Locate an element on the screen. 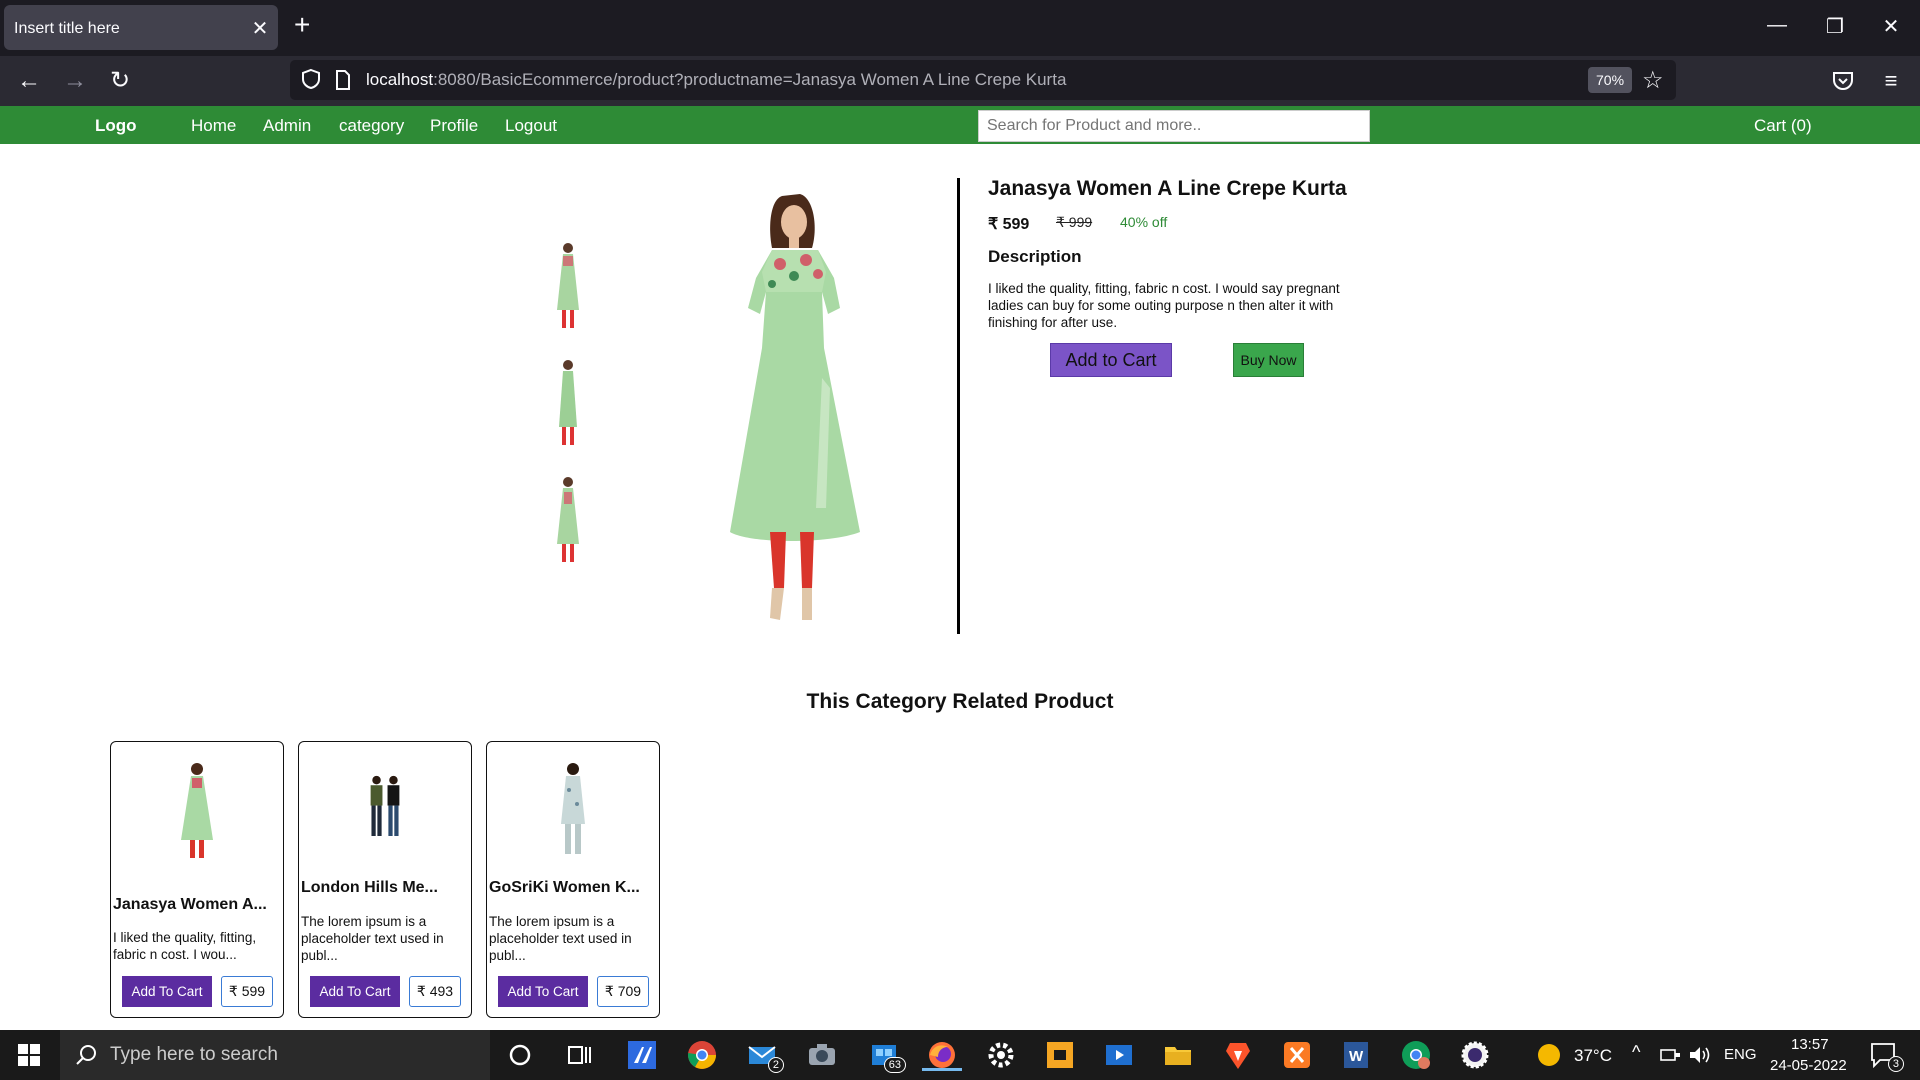  clock-date: 24-05-2022 is located at coordinates (1808, 1065).